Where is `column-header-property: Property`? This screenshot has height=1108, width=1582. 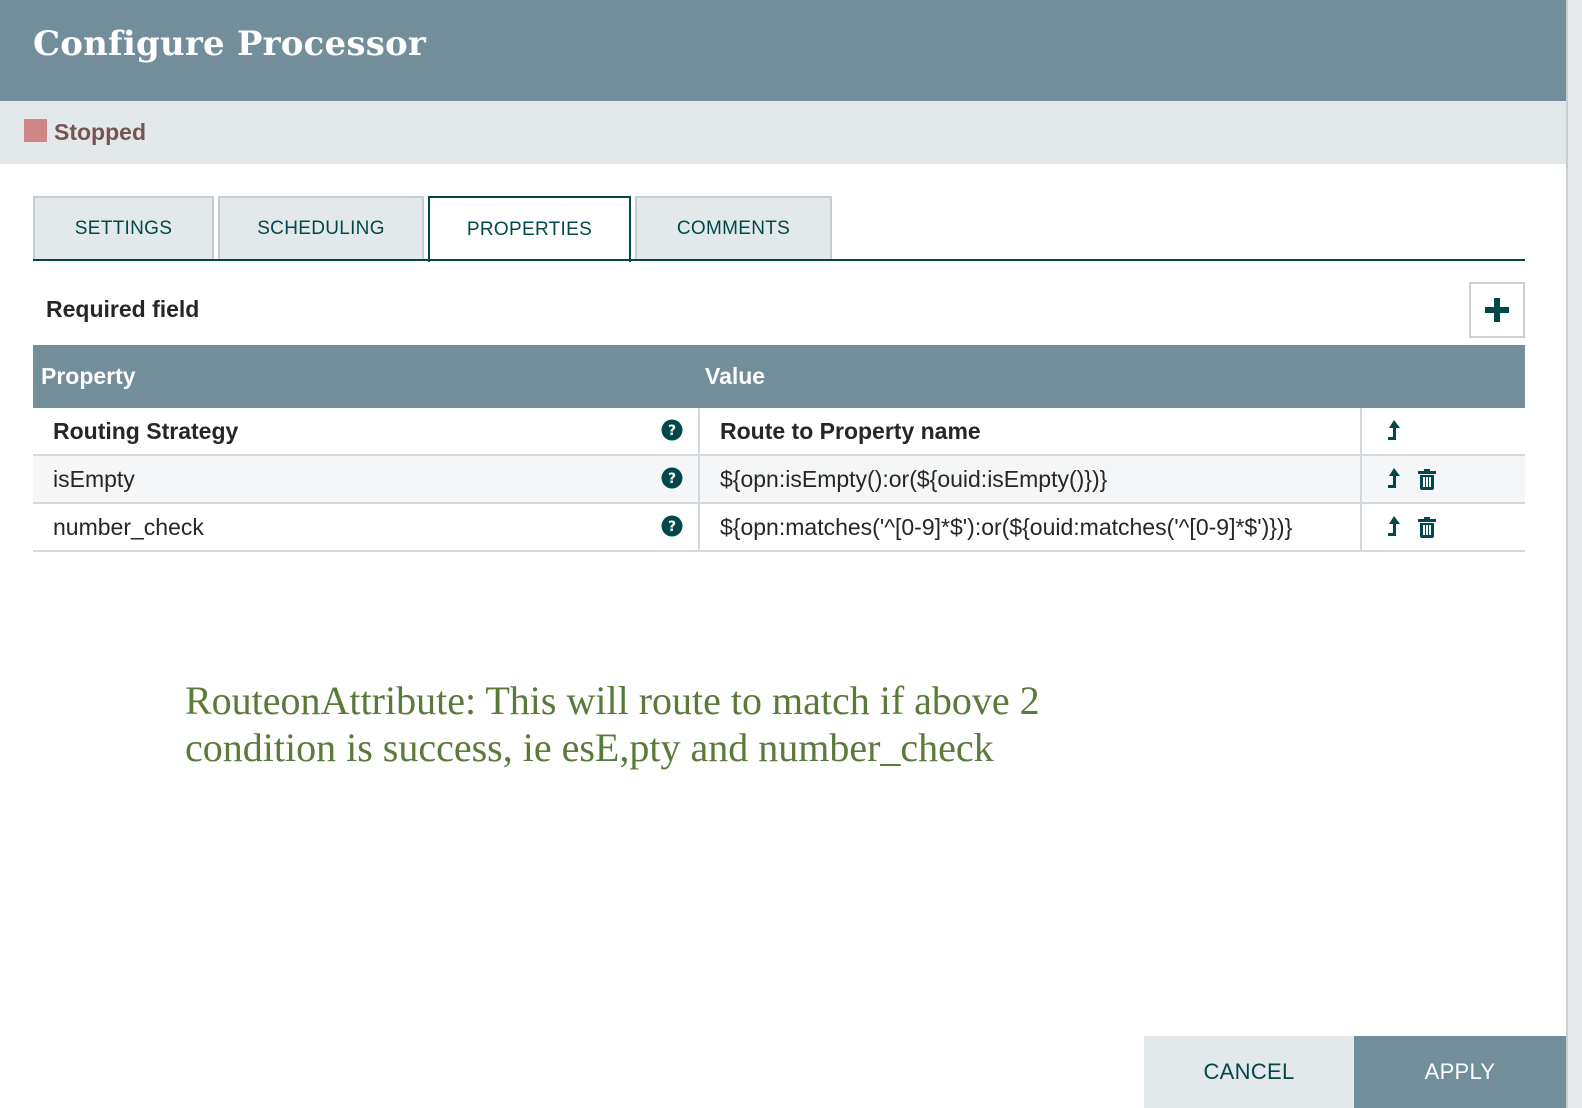 column-header-property: Property is located at coordinates (88, 376).